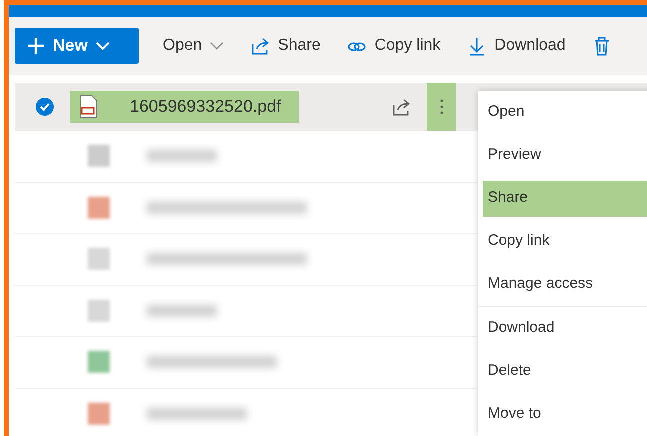 The image size is (647, 436). I want to click on pdf-file-icon, so click(89, 107).